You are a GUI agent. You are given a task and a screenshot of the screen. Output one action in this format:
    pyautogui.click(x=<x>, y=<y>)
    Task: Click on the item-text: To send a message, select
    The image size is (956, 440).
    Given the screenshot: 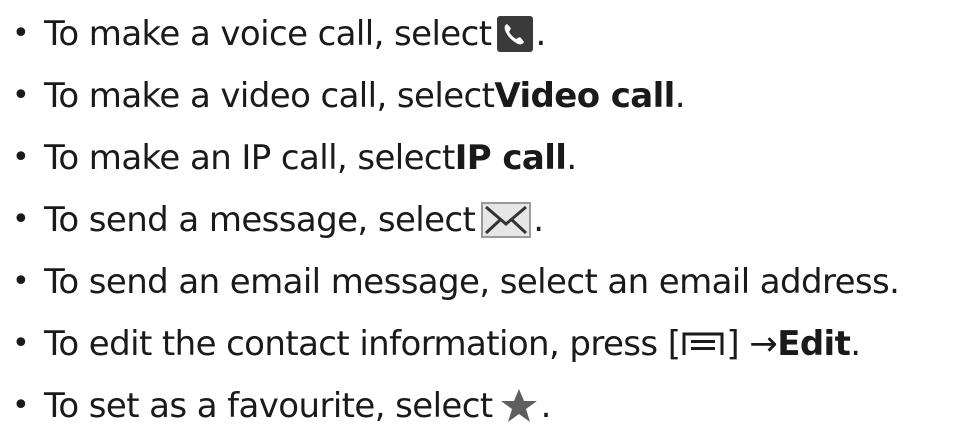 What is the action you would take?
    pyautogui.click(x=260, y=220)
    